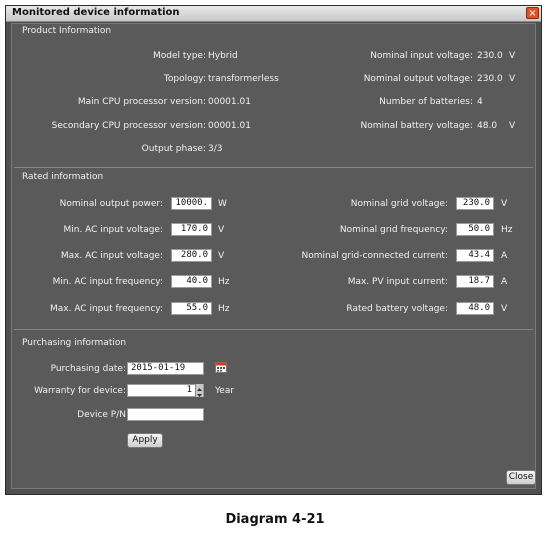 The image size is (550, 537). I want to click on rated-left-label: Nominal output power:, so click(111, 204).